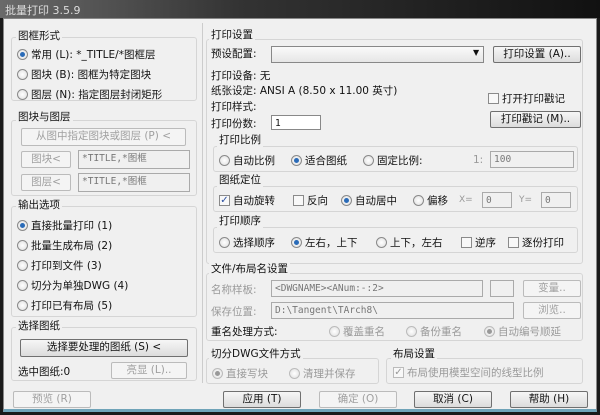  What do you see at coordinates (476, 52) in the screenshot?
I see `chevron-down-icon: ▼` at bounding box center [476, 52].